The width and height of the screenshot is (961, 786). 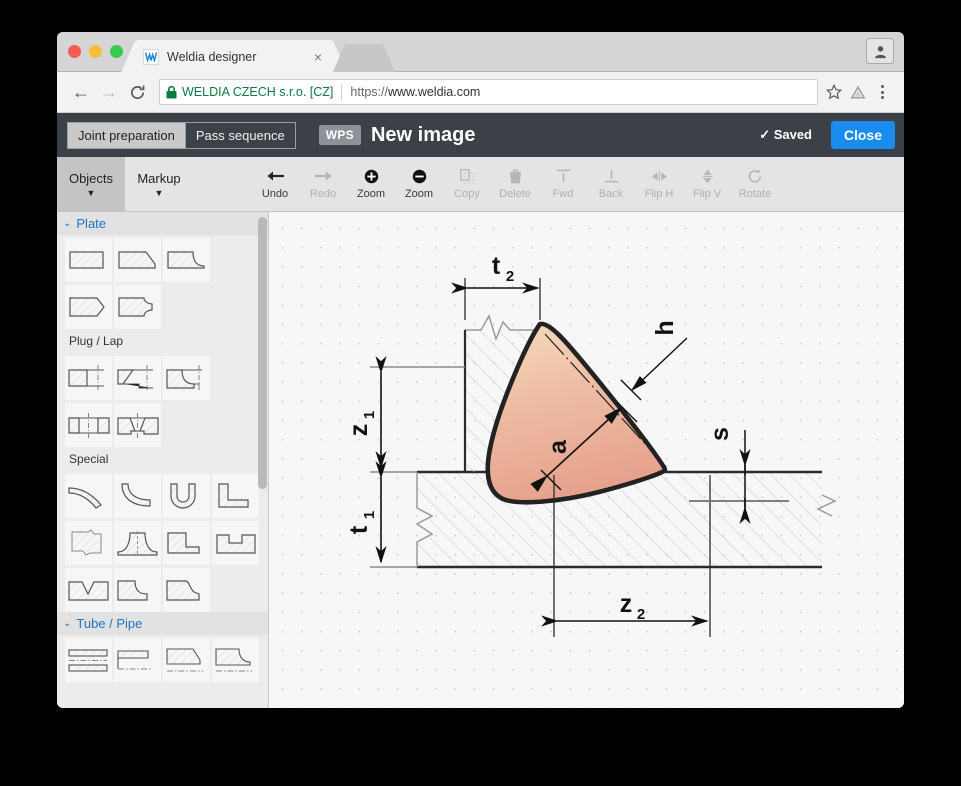 I want to click on flip-horizontal-button: Flip H, so click(x=659, y=184).